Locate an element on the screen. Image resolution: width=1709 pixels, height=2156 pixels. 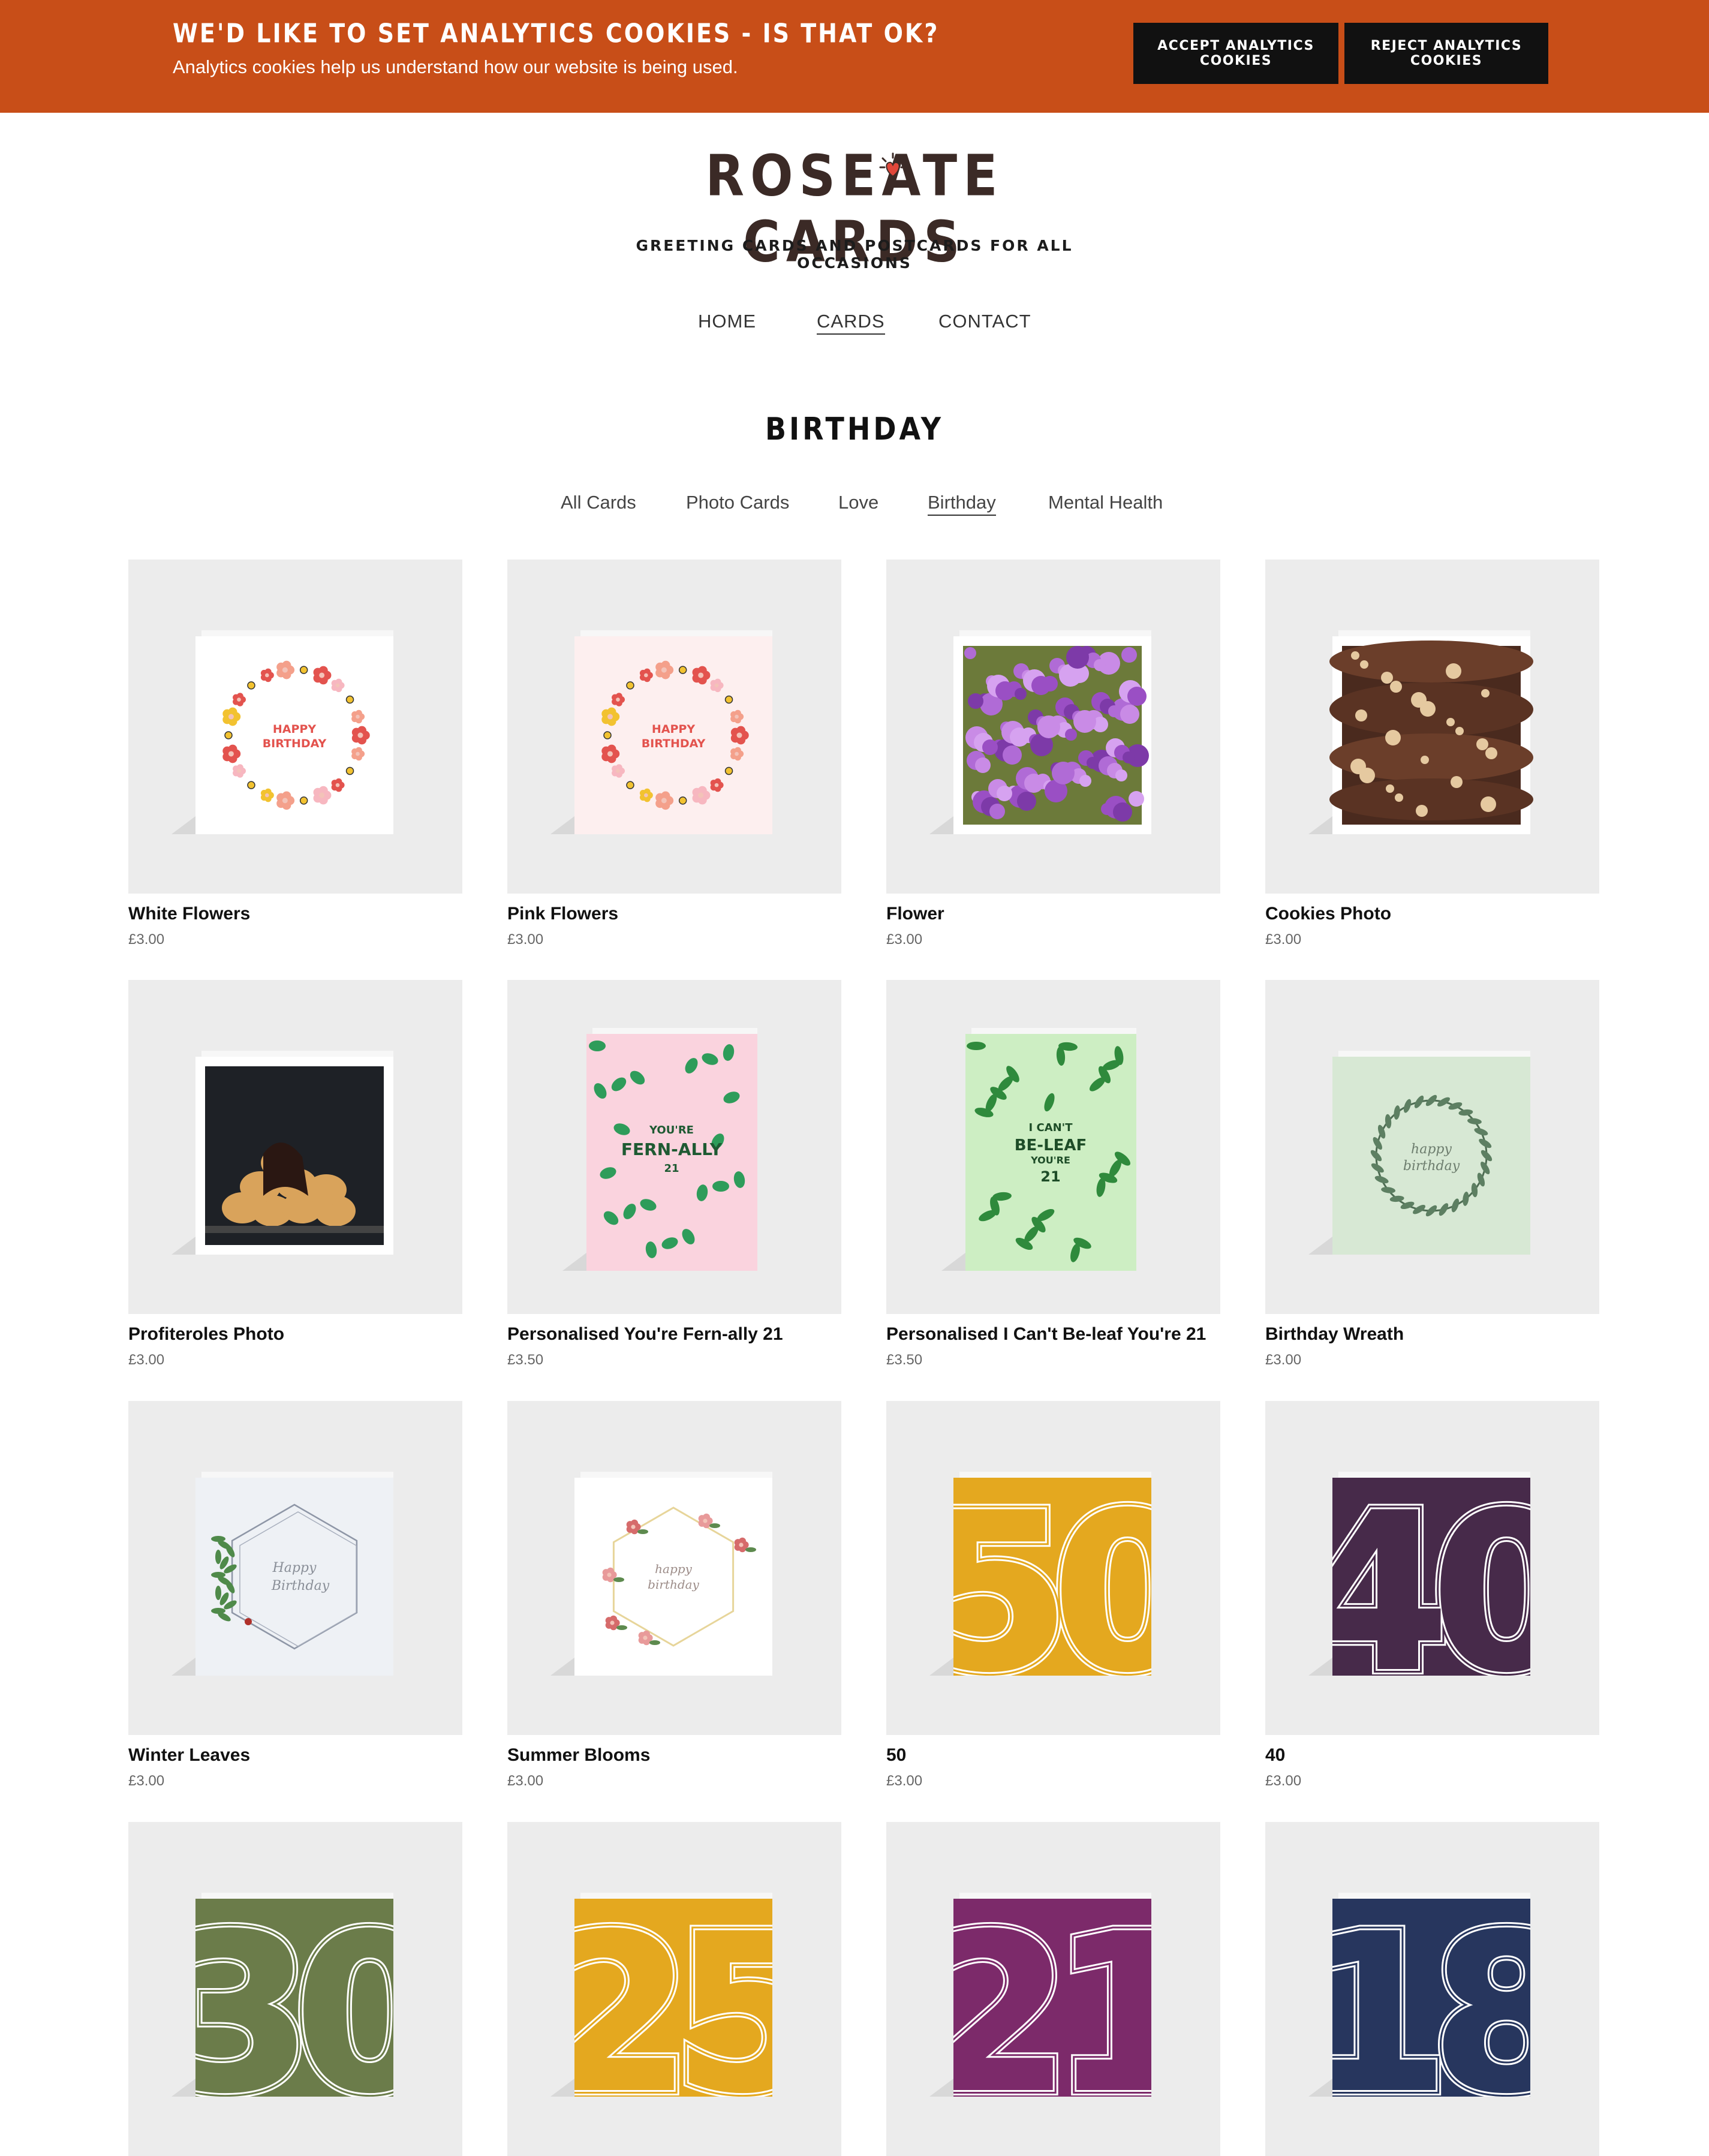
card-illustration: 2121212121 is located at coordinates (1055, 2014).